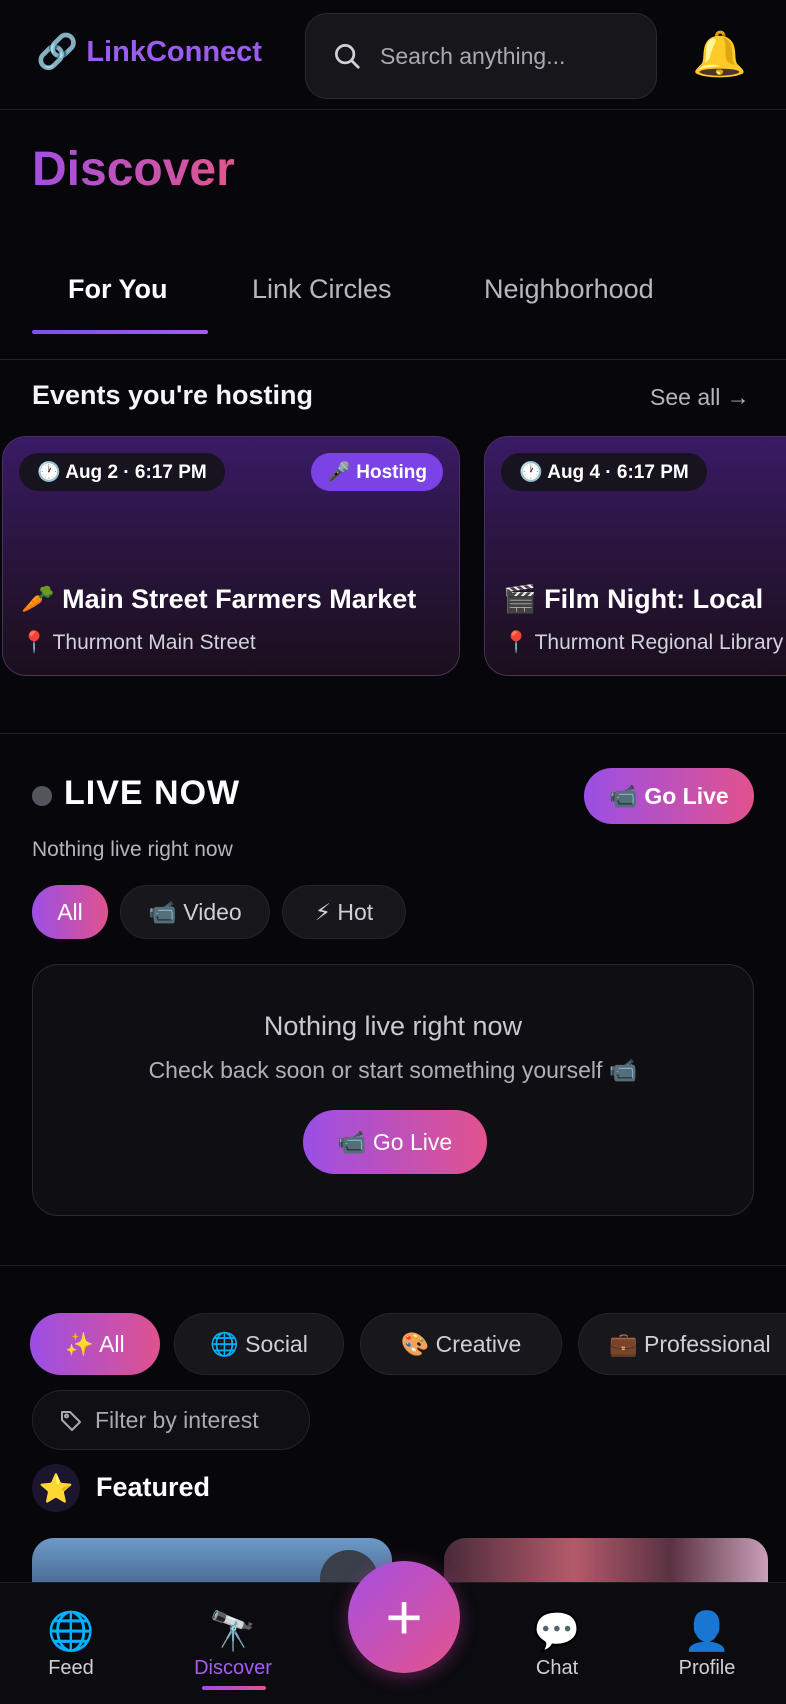  I want to click on nav-chat: 💬 Chat, so click(557, 1645).